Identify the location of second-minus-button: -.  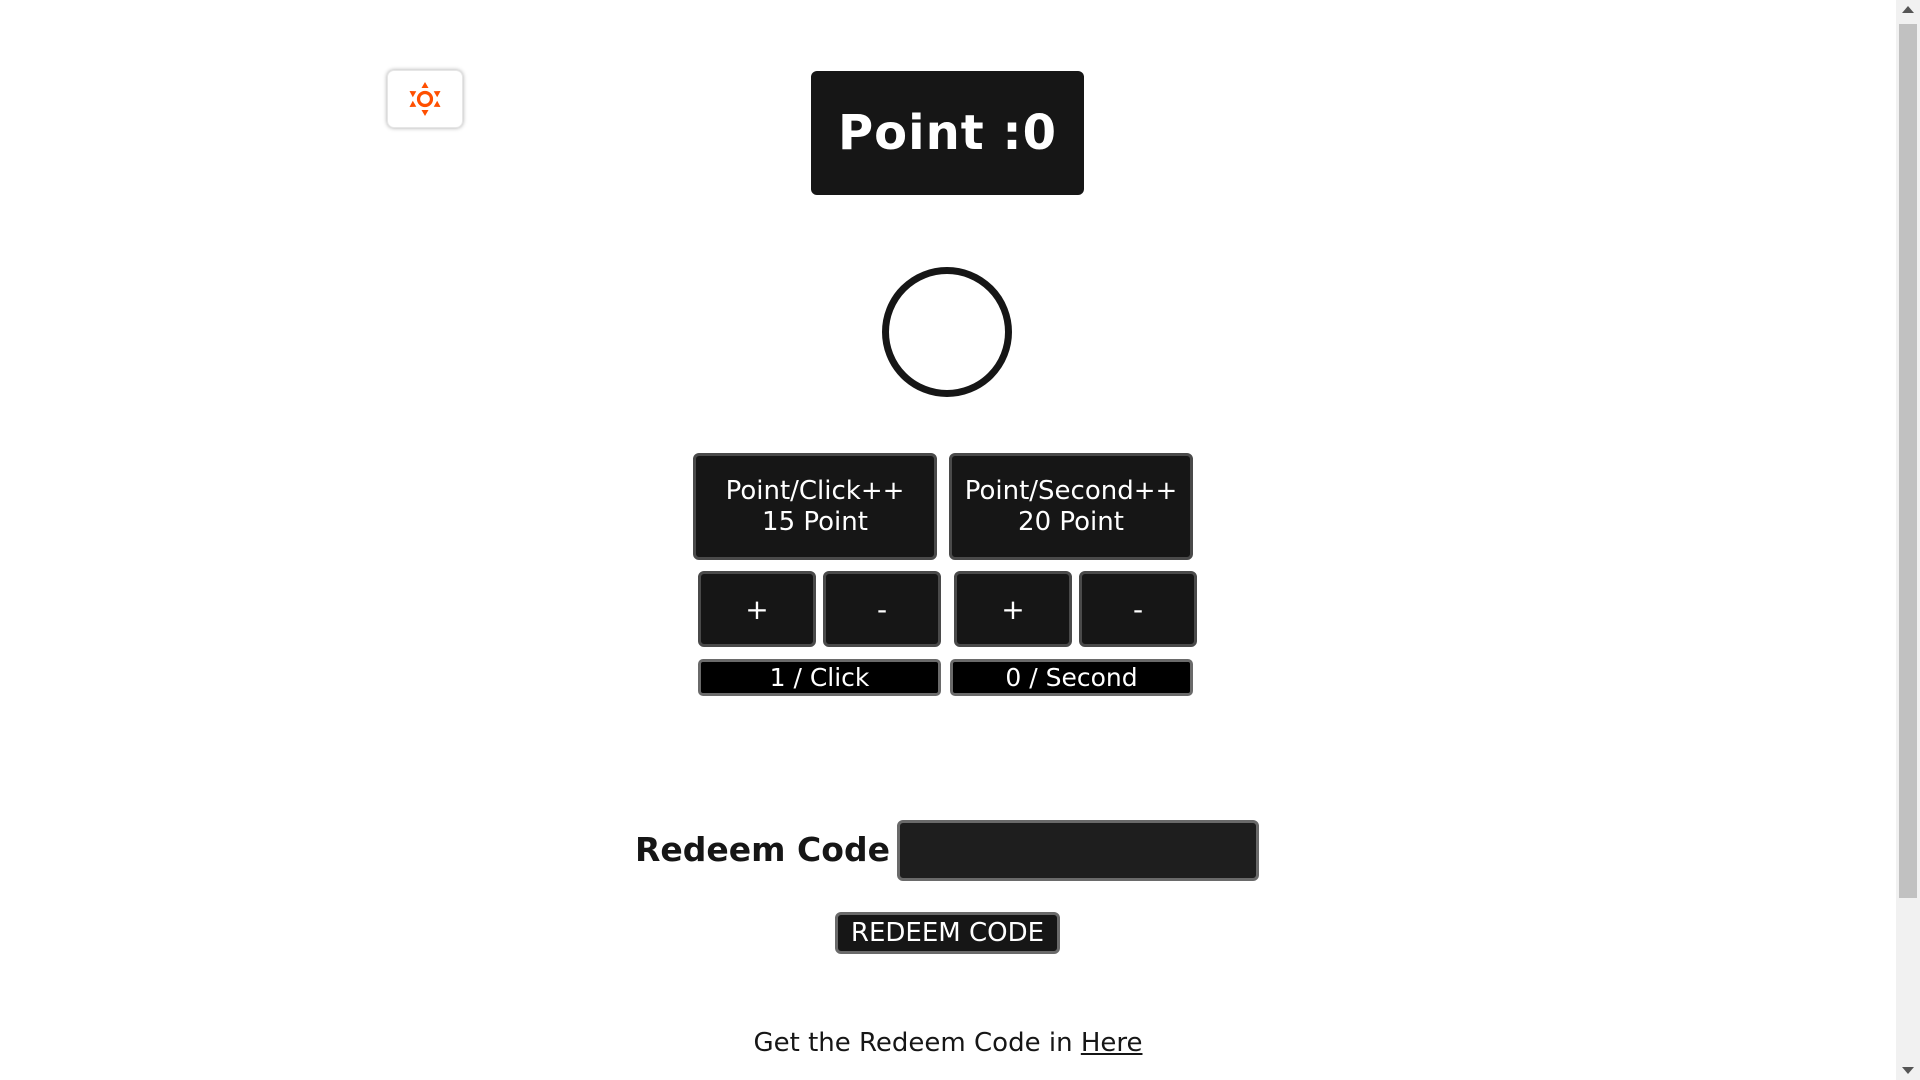
(1138, 609).